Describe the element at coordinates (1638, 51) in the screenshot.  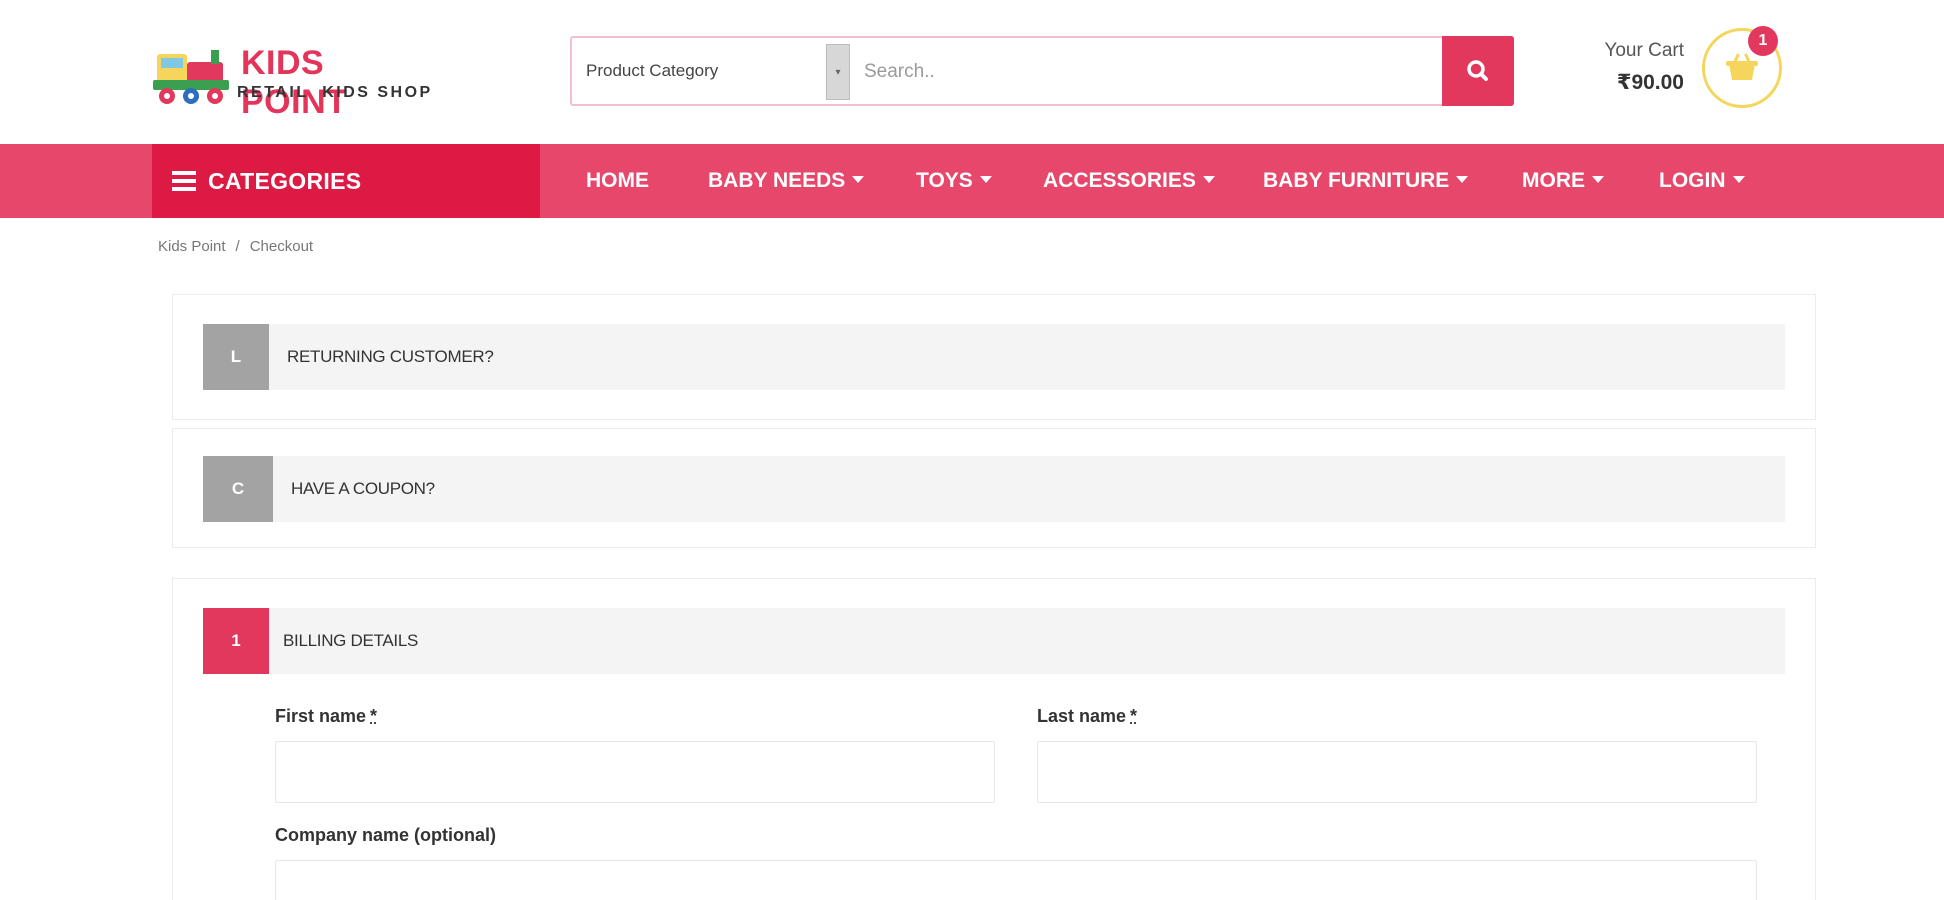
I see `cart-label: Your Cart` at that location.